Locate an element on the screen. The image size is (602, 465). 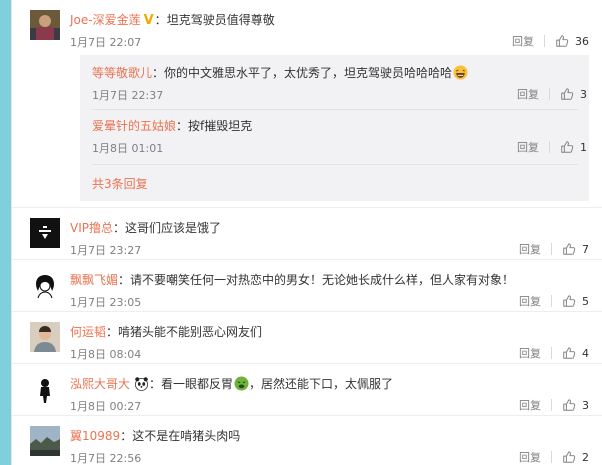
reply-text: 你的中文雅思水平了，太优秀了，坦克驾驶员哈哈哈哈 is located at coordinates (308, 73).